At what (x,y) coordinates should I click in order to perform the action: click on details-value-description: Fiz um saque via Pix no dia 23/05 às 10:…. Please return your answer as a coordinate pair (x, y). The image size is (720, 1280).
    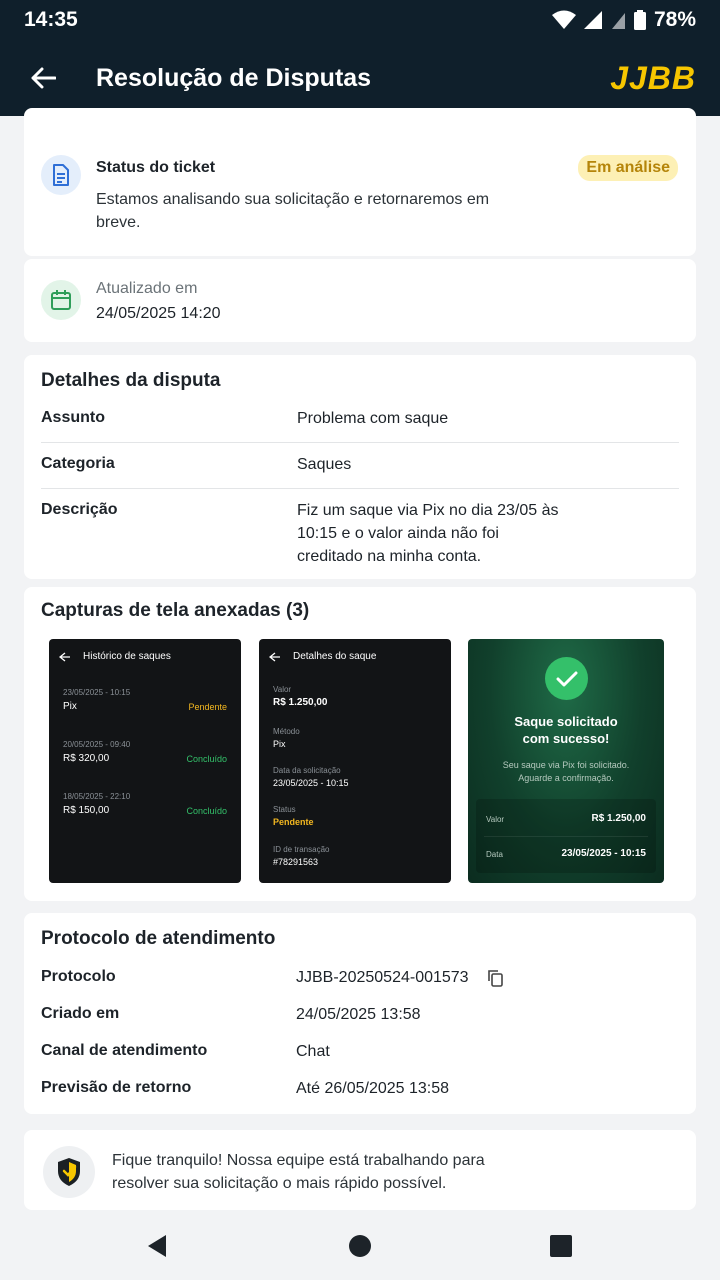
    Looking at the image, I should click on (428, 533).